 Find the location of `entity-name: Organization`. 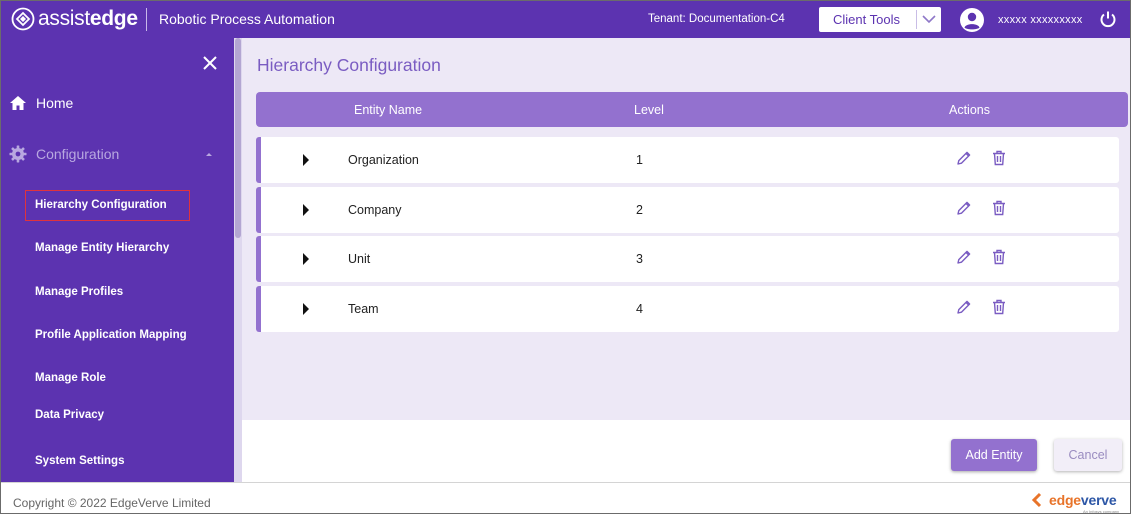

entity-name: Organization is located at coordinates (383, 160).